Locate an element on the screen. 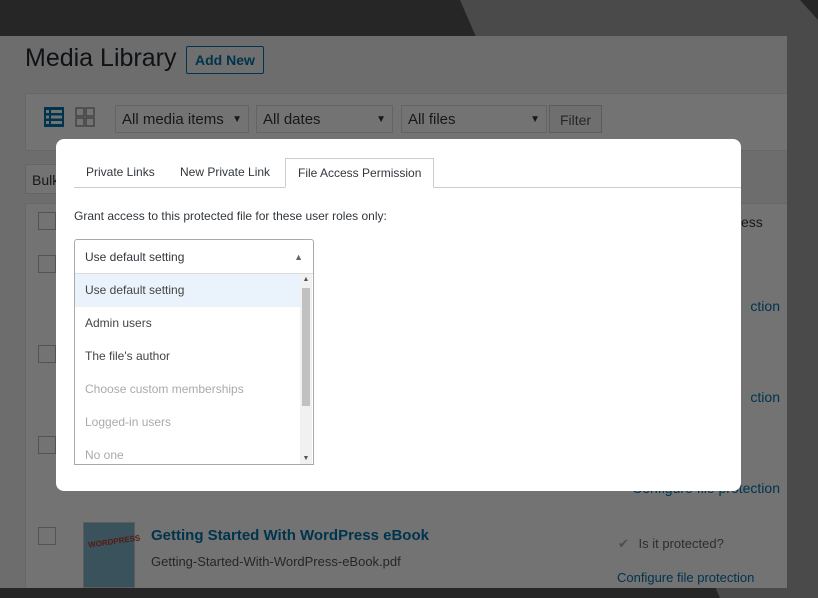 The width and height of the screenshot is (818, 598). protected-status: ✔ Is it protected? is located at coordinates (671, 544).